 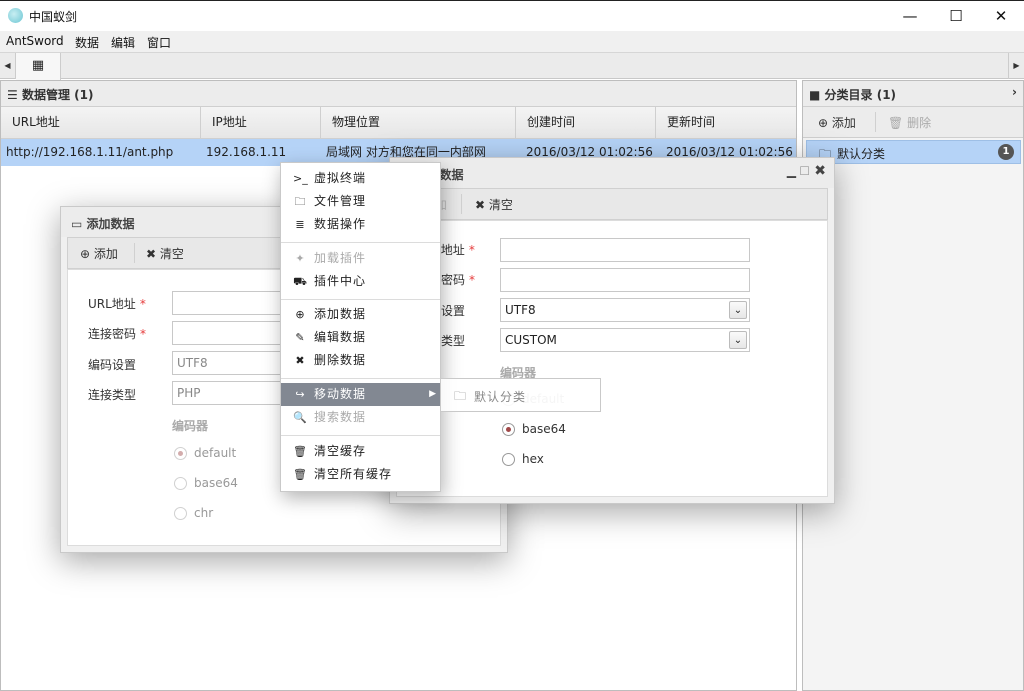 What do you see at coordinates (512, 15) in the screenshot?
I see `title-bar: 中国蚁剑 — ☐ ✕` at bounding box center [512, 15].